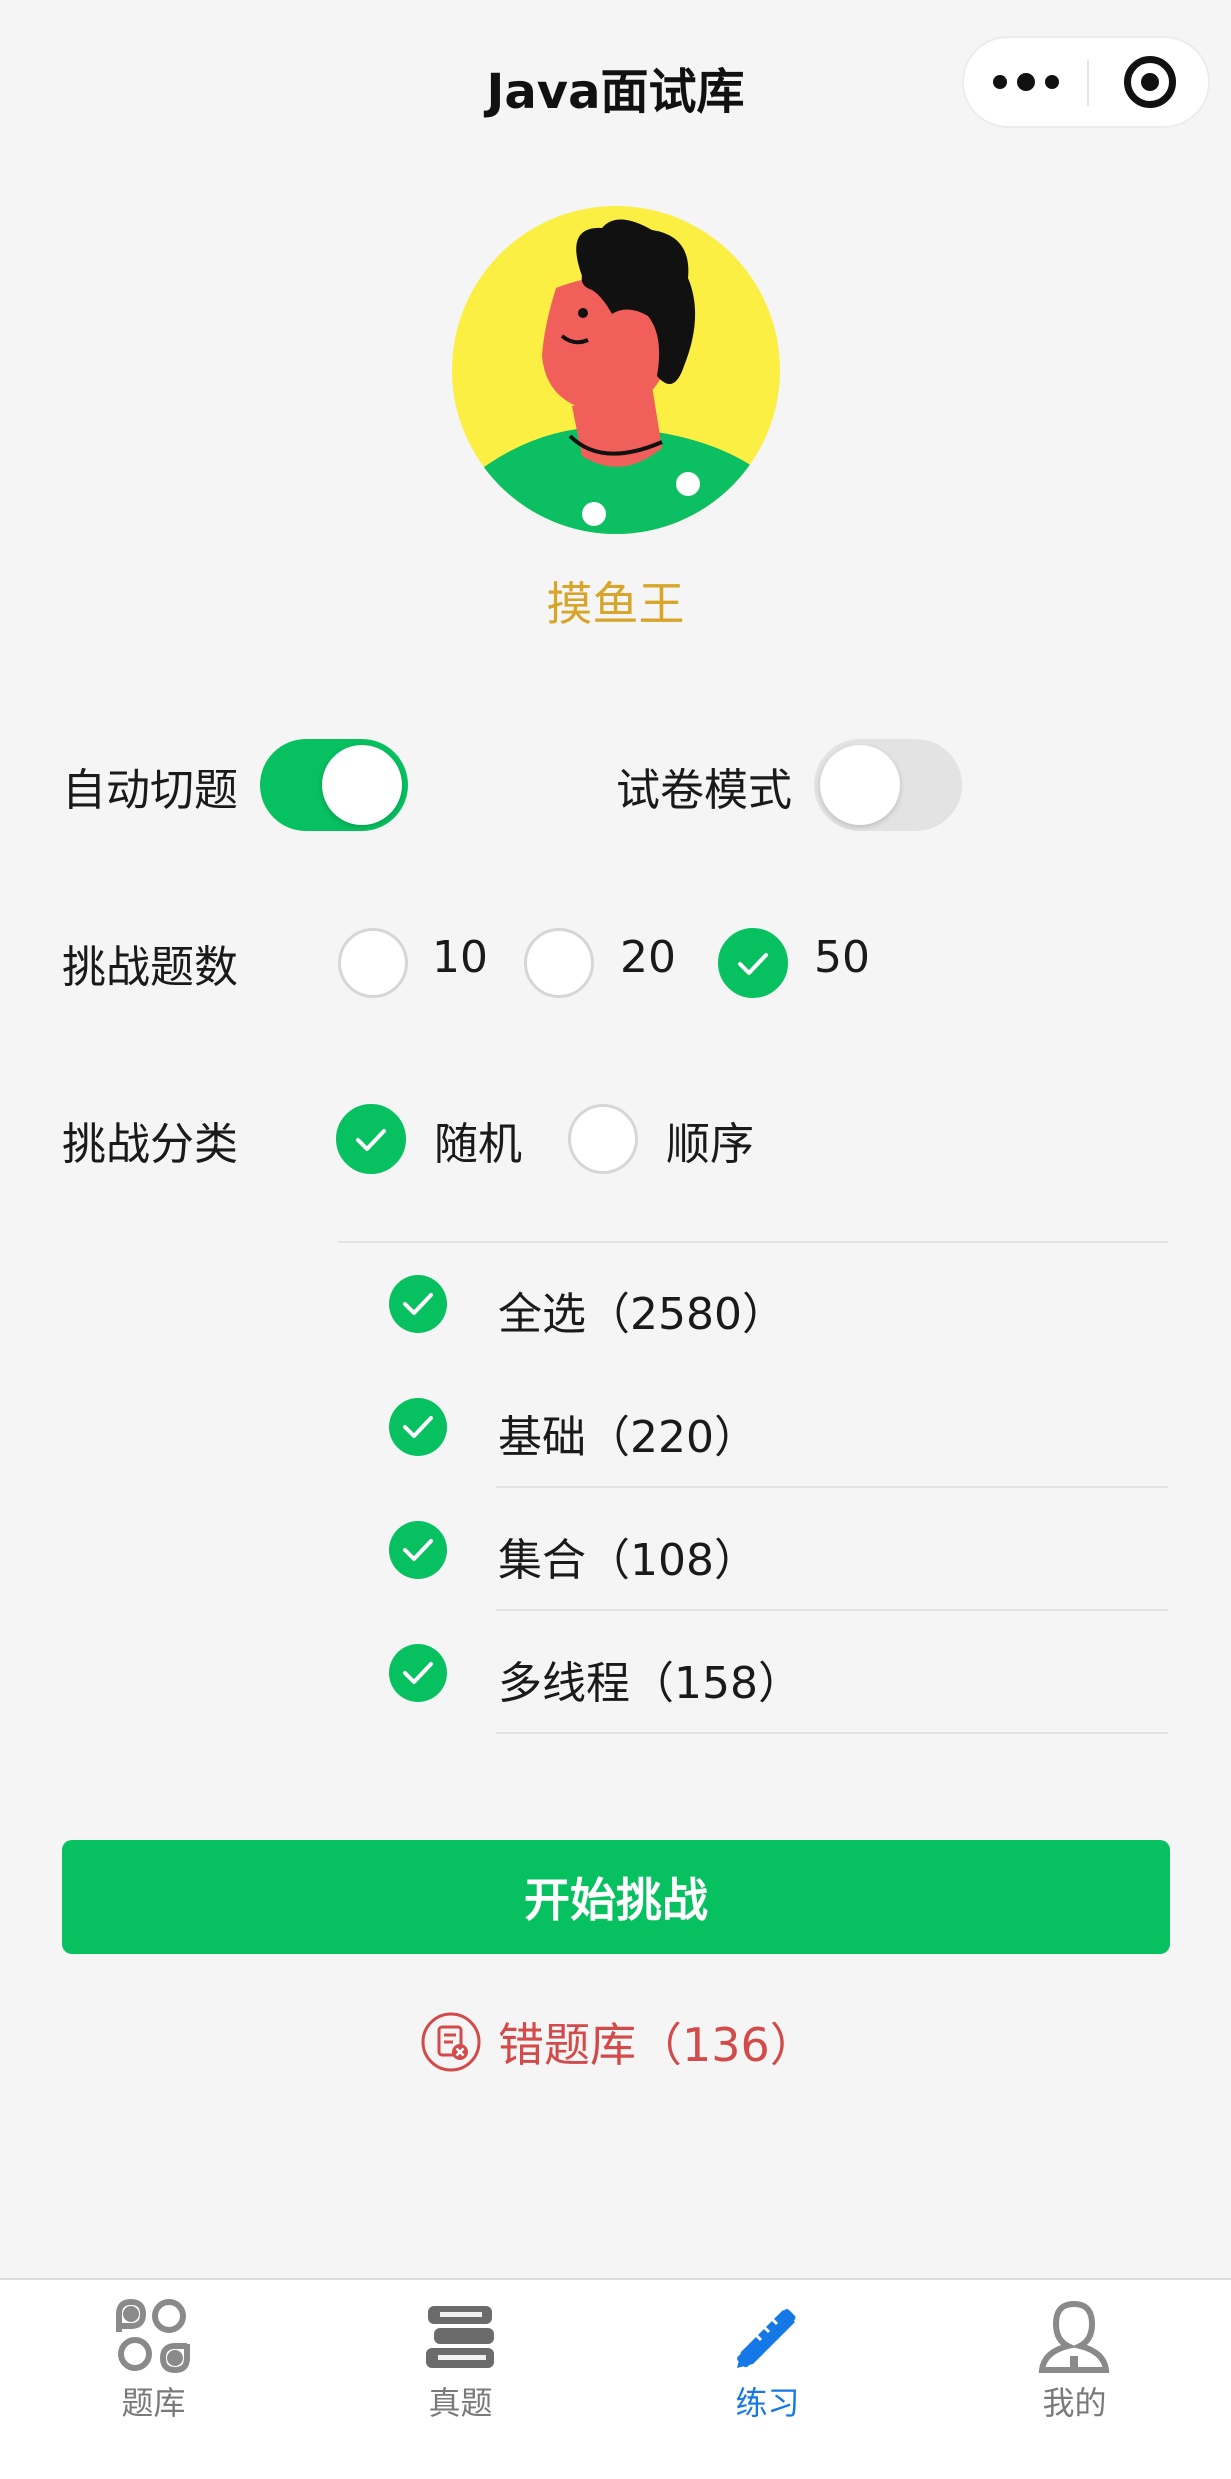 The height and width of the screenshot is (2479, 1231). What do you see at coordinates (628, 1560) in the screenshot?
I see `category-label: 集合（108）` at bounding box center [628, 1560].